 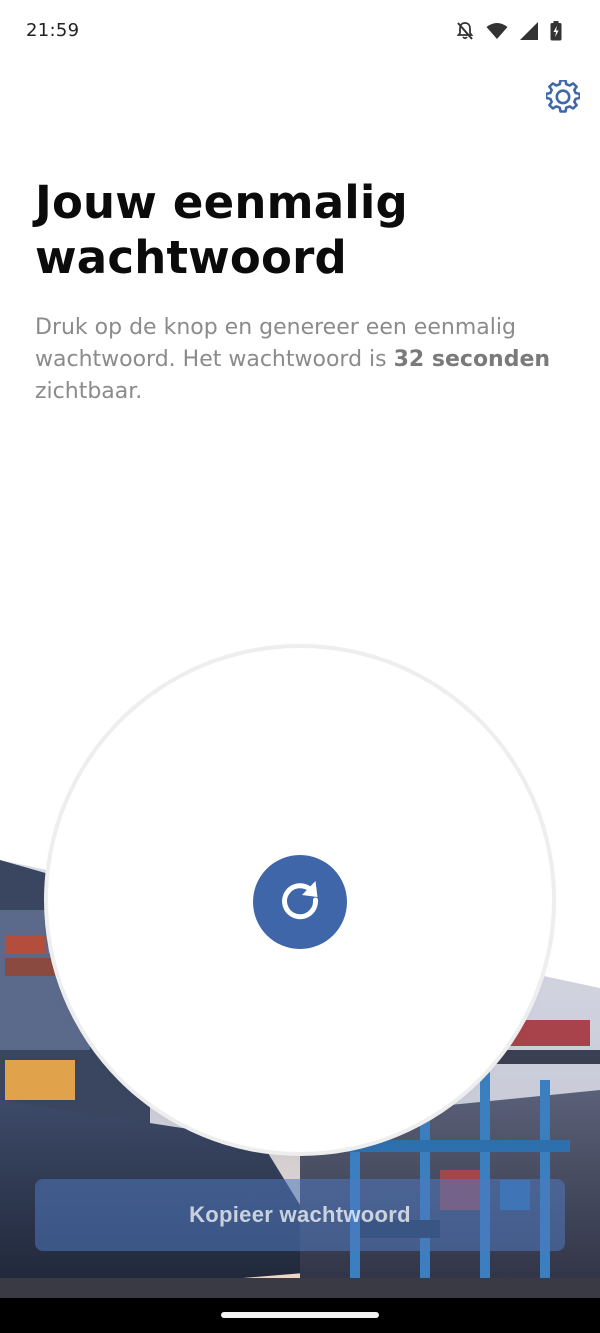 What do you see at coordinates (529, 33) in the screenshot?
I see `cell-signal-icon` at bounding box center [529, 33].